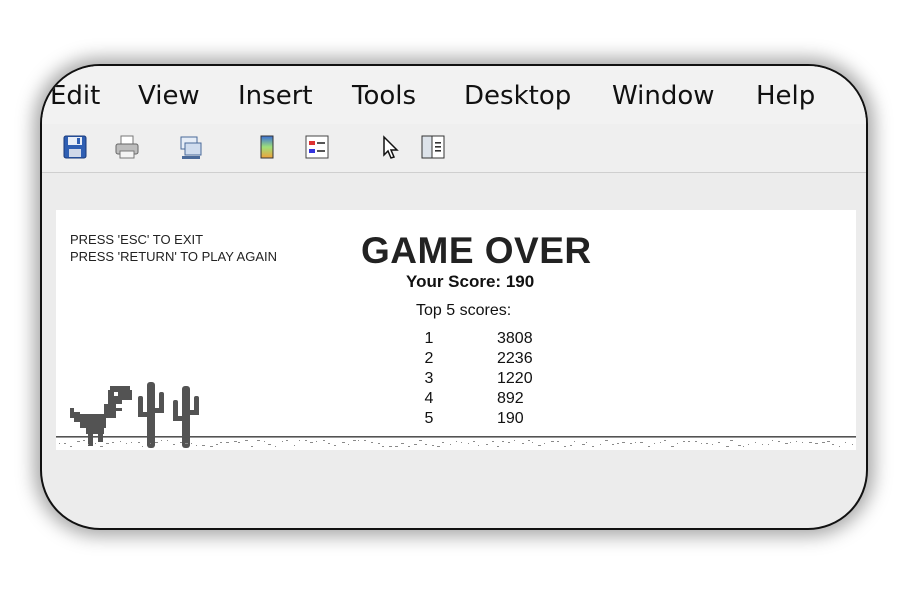 The image size is (907, 591). Describe the element at coordinates (785, 96) in the screenshot. I see `menu-help: Help` at that location.